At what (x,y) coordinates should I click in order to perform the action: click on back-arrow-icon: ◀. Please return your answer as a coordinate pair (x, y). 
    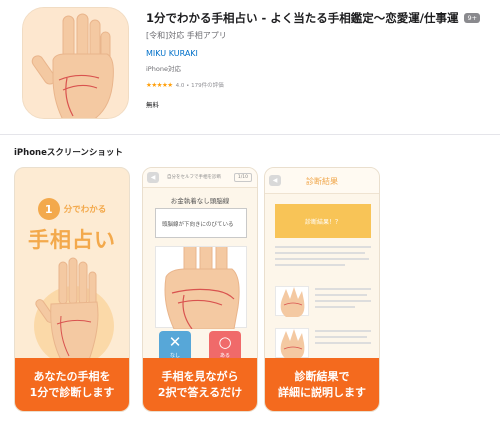
    Looking at the image, I should click on (153, 177).